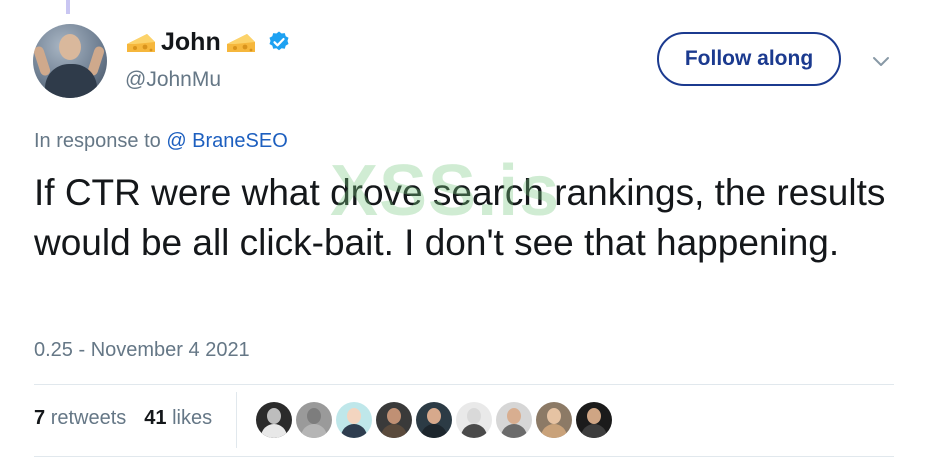 This screenshot has height=464, width=933. I want to click on likes-count: 41, so click(155, 418).